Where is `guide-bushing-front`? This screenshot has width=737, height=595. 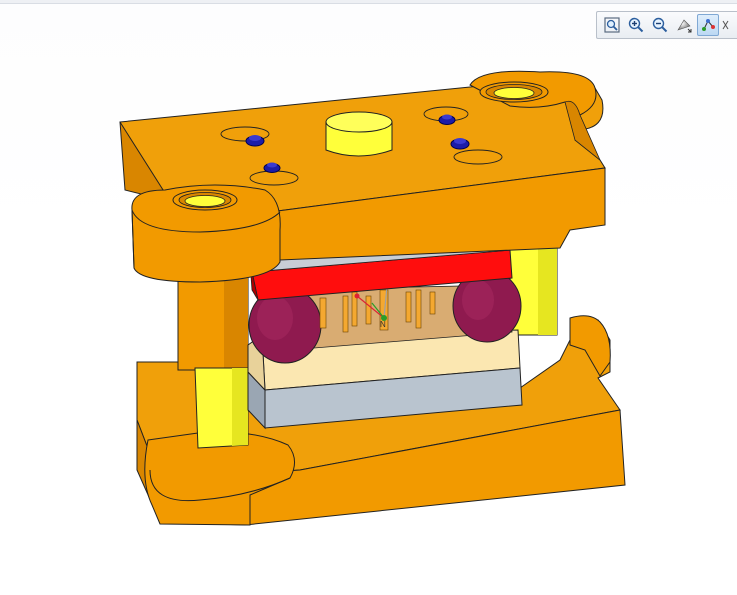
guide-bushing-front is located at coordinates (205, 200).